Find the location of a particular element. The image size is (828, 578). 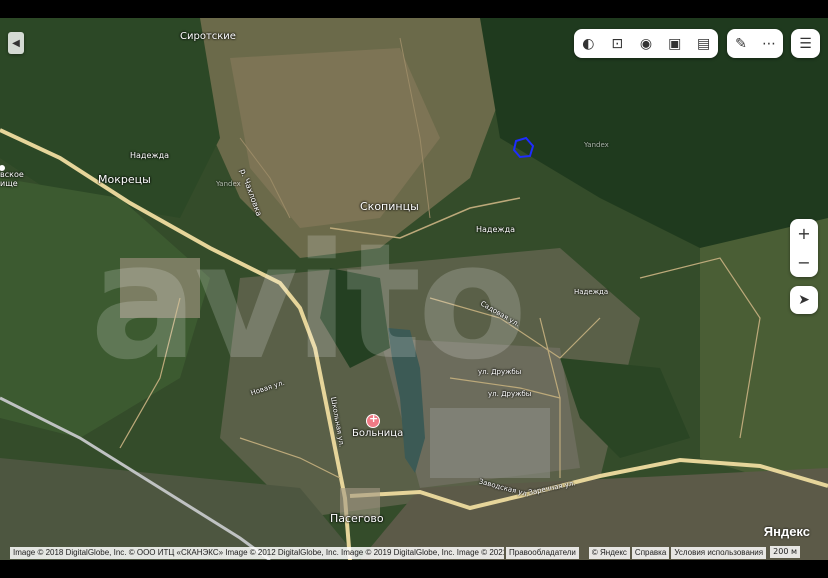

zoom-control: + − is located at coordinates (804, 248).